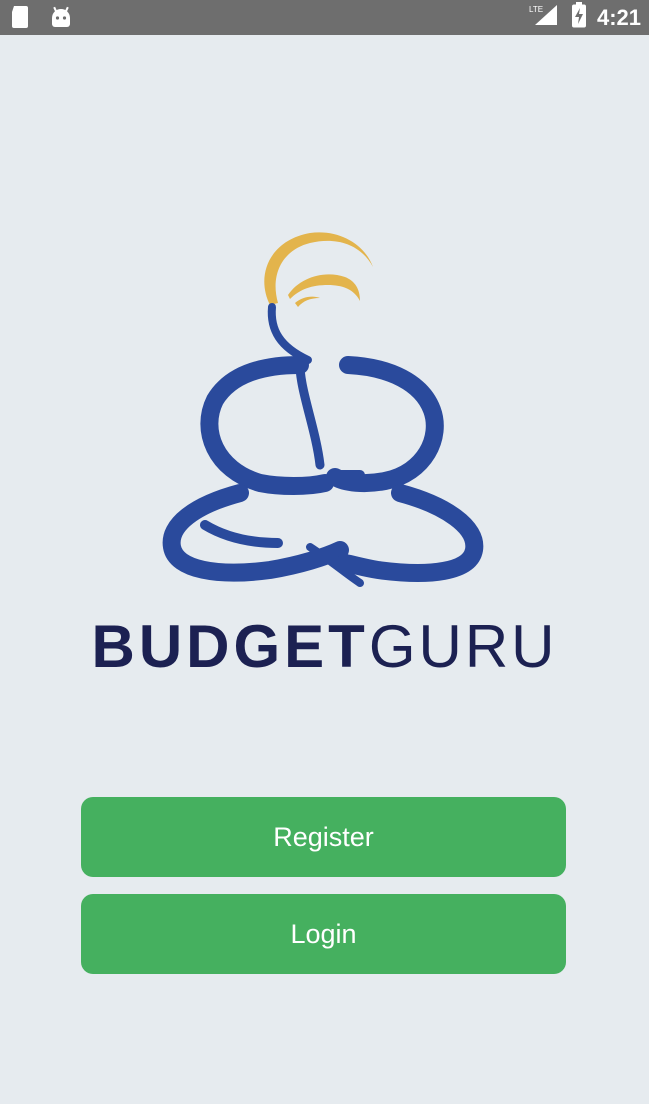  I want to click on guru-legs-icon, so click(323, 535).